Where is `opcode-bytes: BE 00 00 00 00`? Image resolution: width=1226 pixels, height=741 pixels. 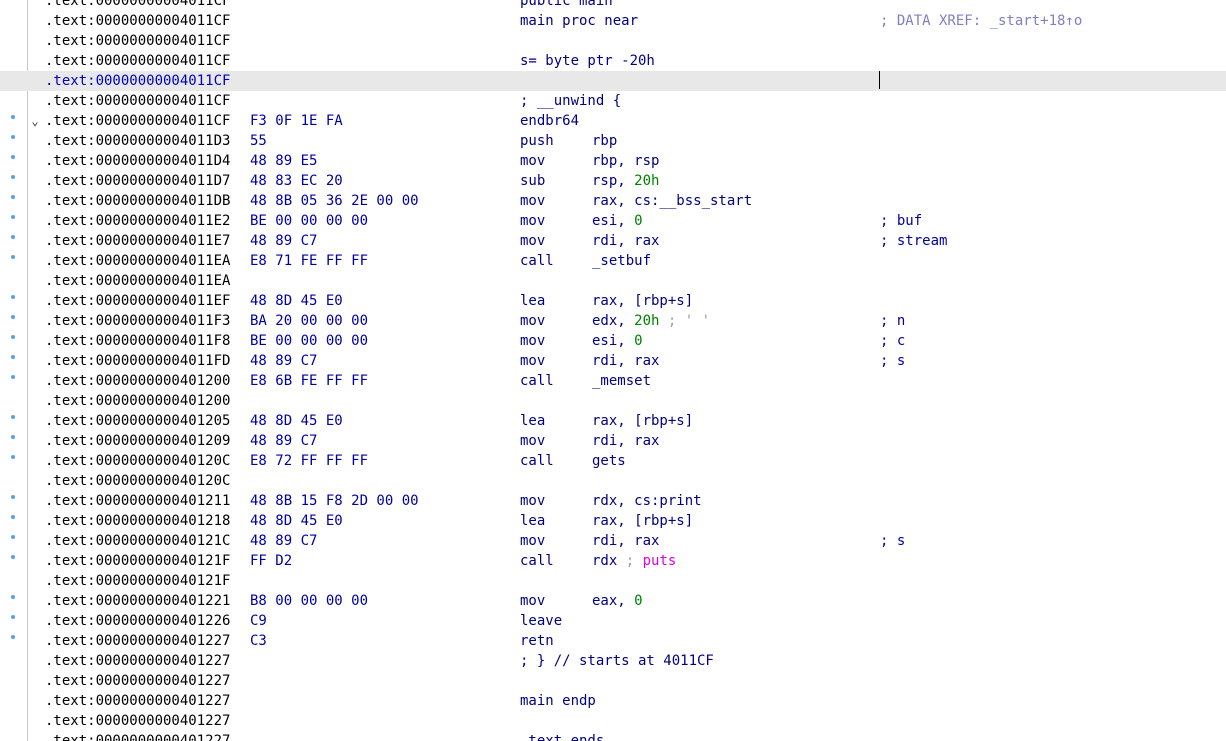
opcode-bytes: BE 00 00 00 00 is located at coordinates (309, 221).